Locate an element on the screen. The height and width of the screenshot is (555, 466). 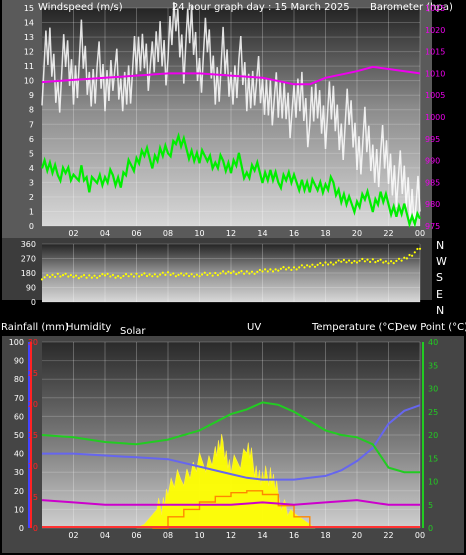
barometer-tick-label: 1010 is located at coordinates (435, 73).